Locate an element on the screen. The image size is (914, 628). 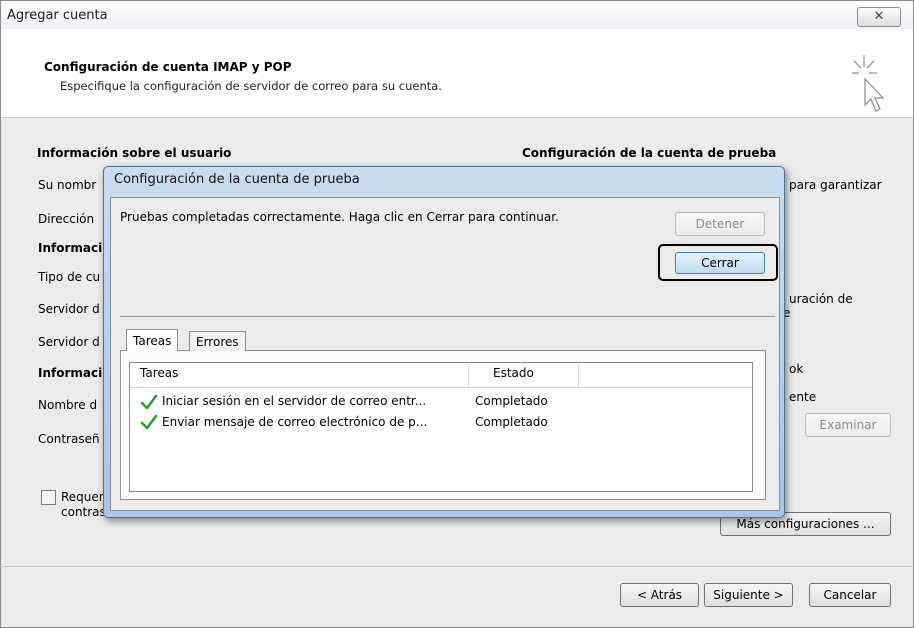
close-icon: ✕ is located at coordinates (879, 16).